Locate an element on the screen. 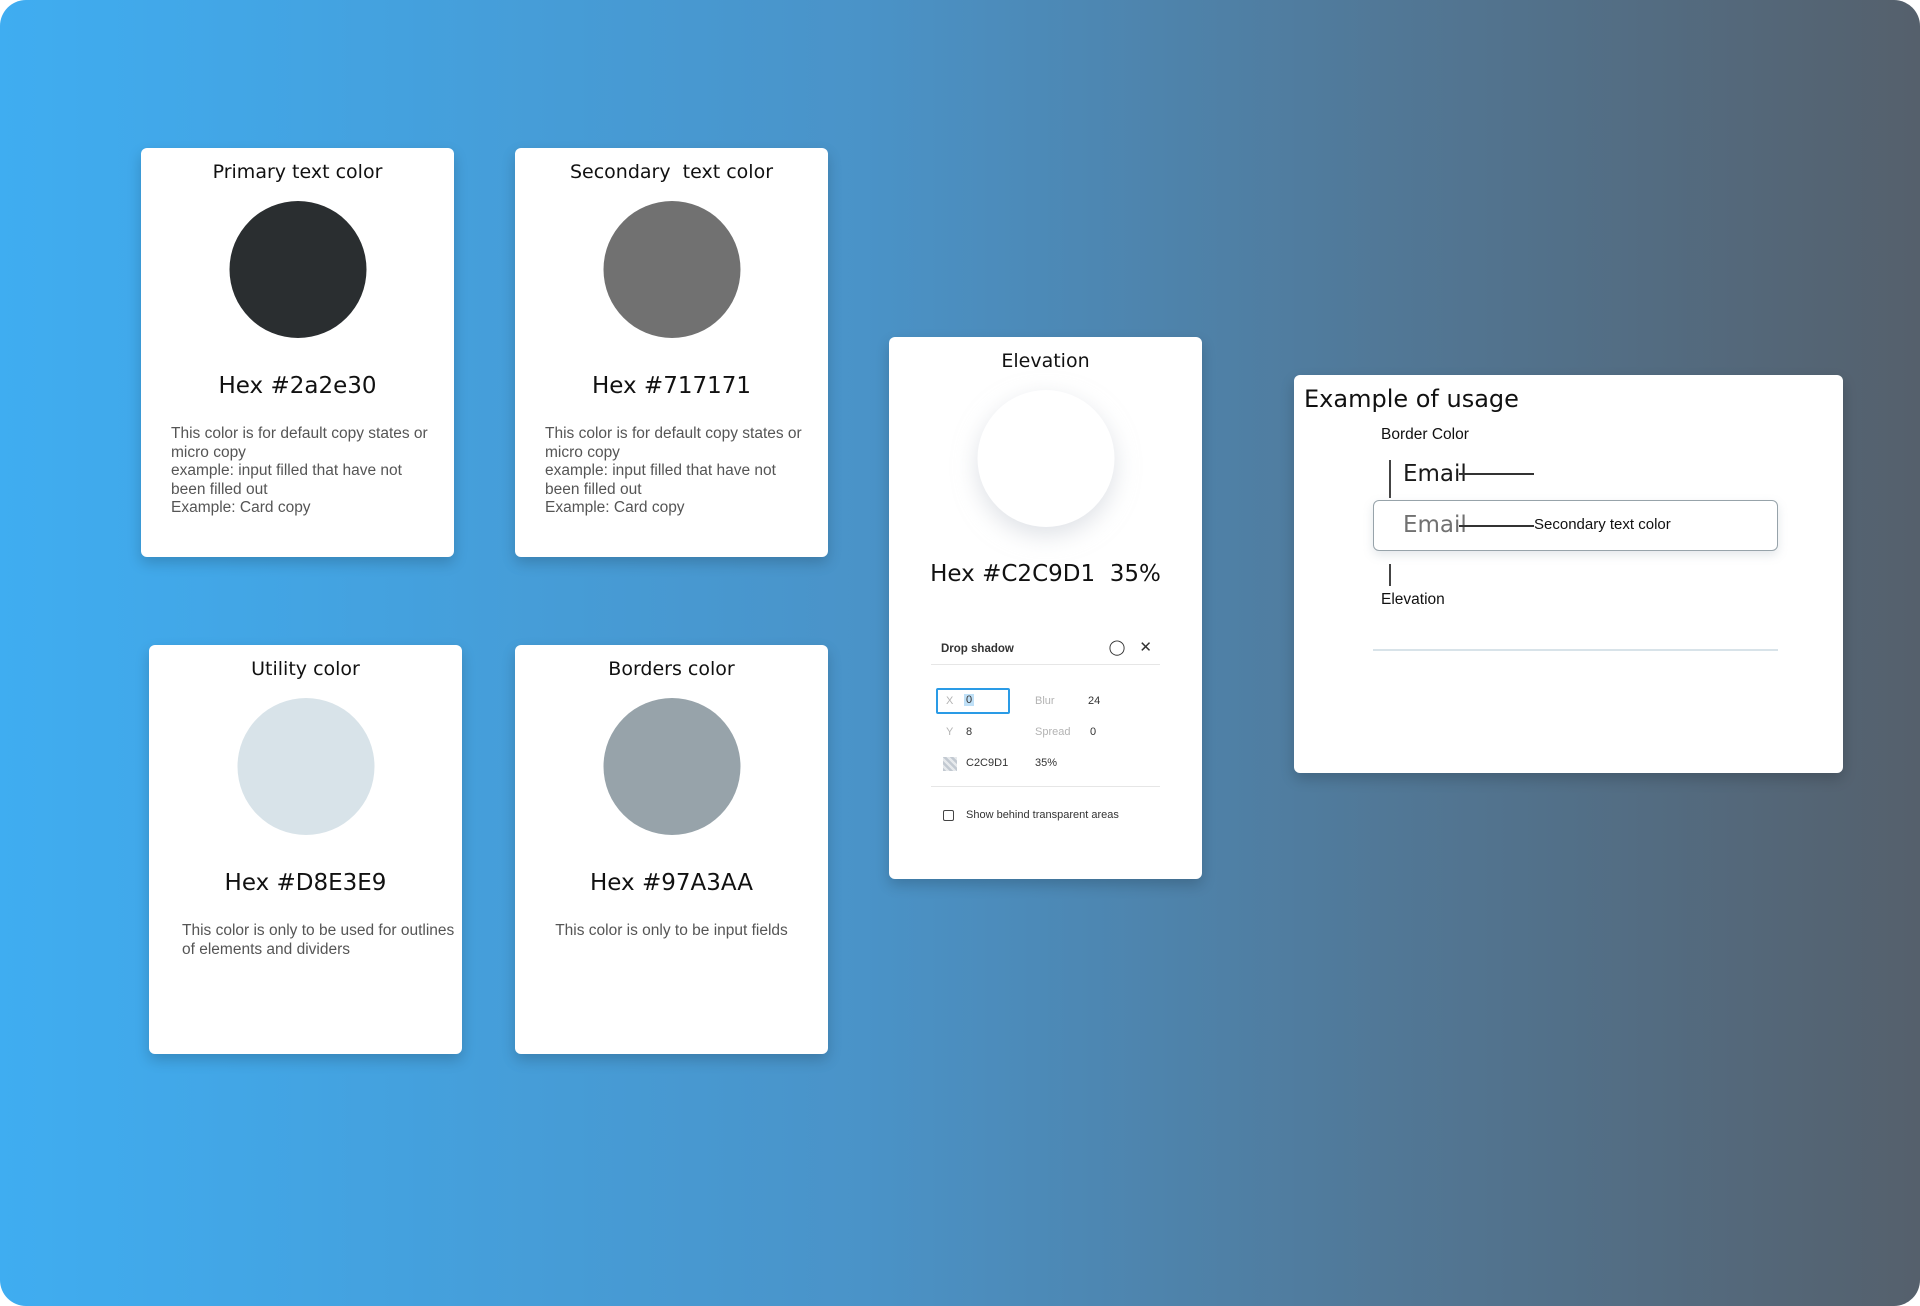 This screenshot has width=1920, height=1306. color-input: C2C9D1 is located at coordinates (987, 763).